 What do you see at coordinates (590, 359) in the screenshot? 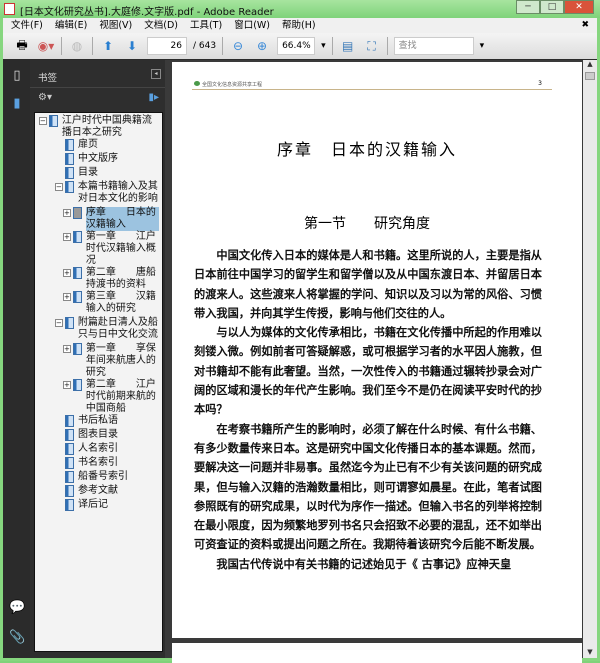
I see `vertical-scrollbar: ▲ ▼` at bounding box center [590, 359].